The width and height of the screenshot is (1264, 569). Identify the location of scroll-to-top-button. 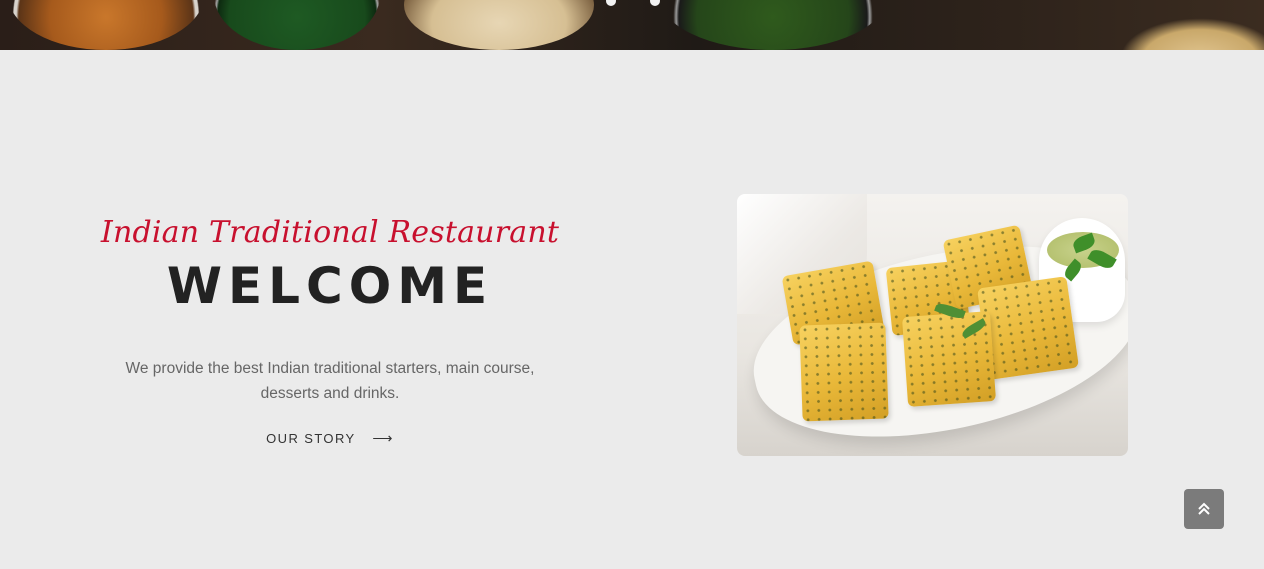
(1204, 509).